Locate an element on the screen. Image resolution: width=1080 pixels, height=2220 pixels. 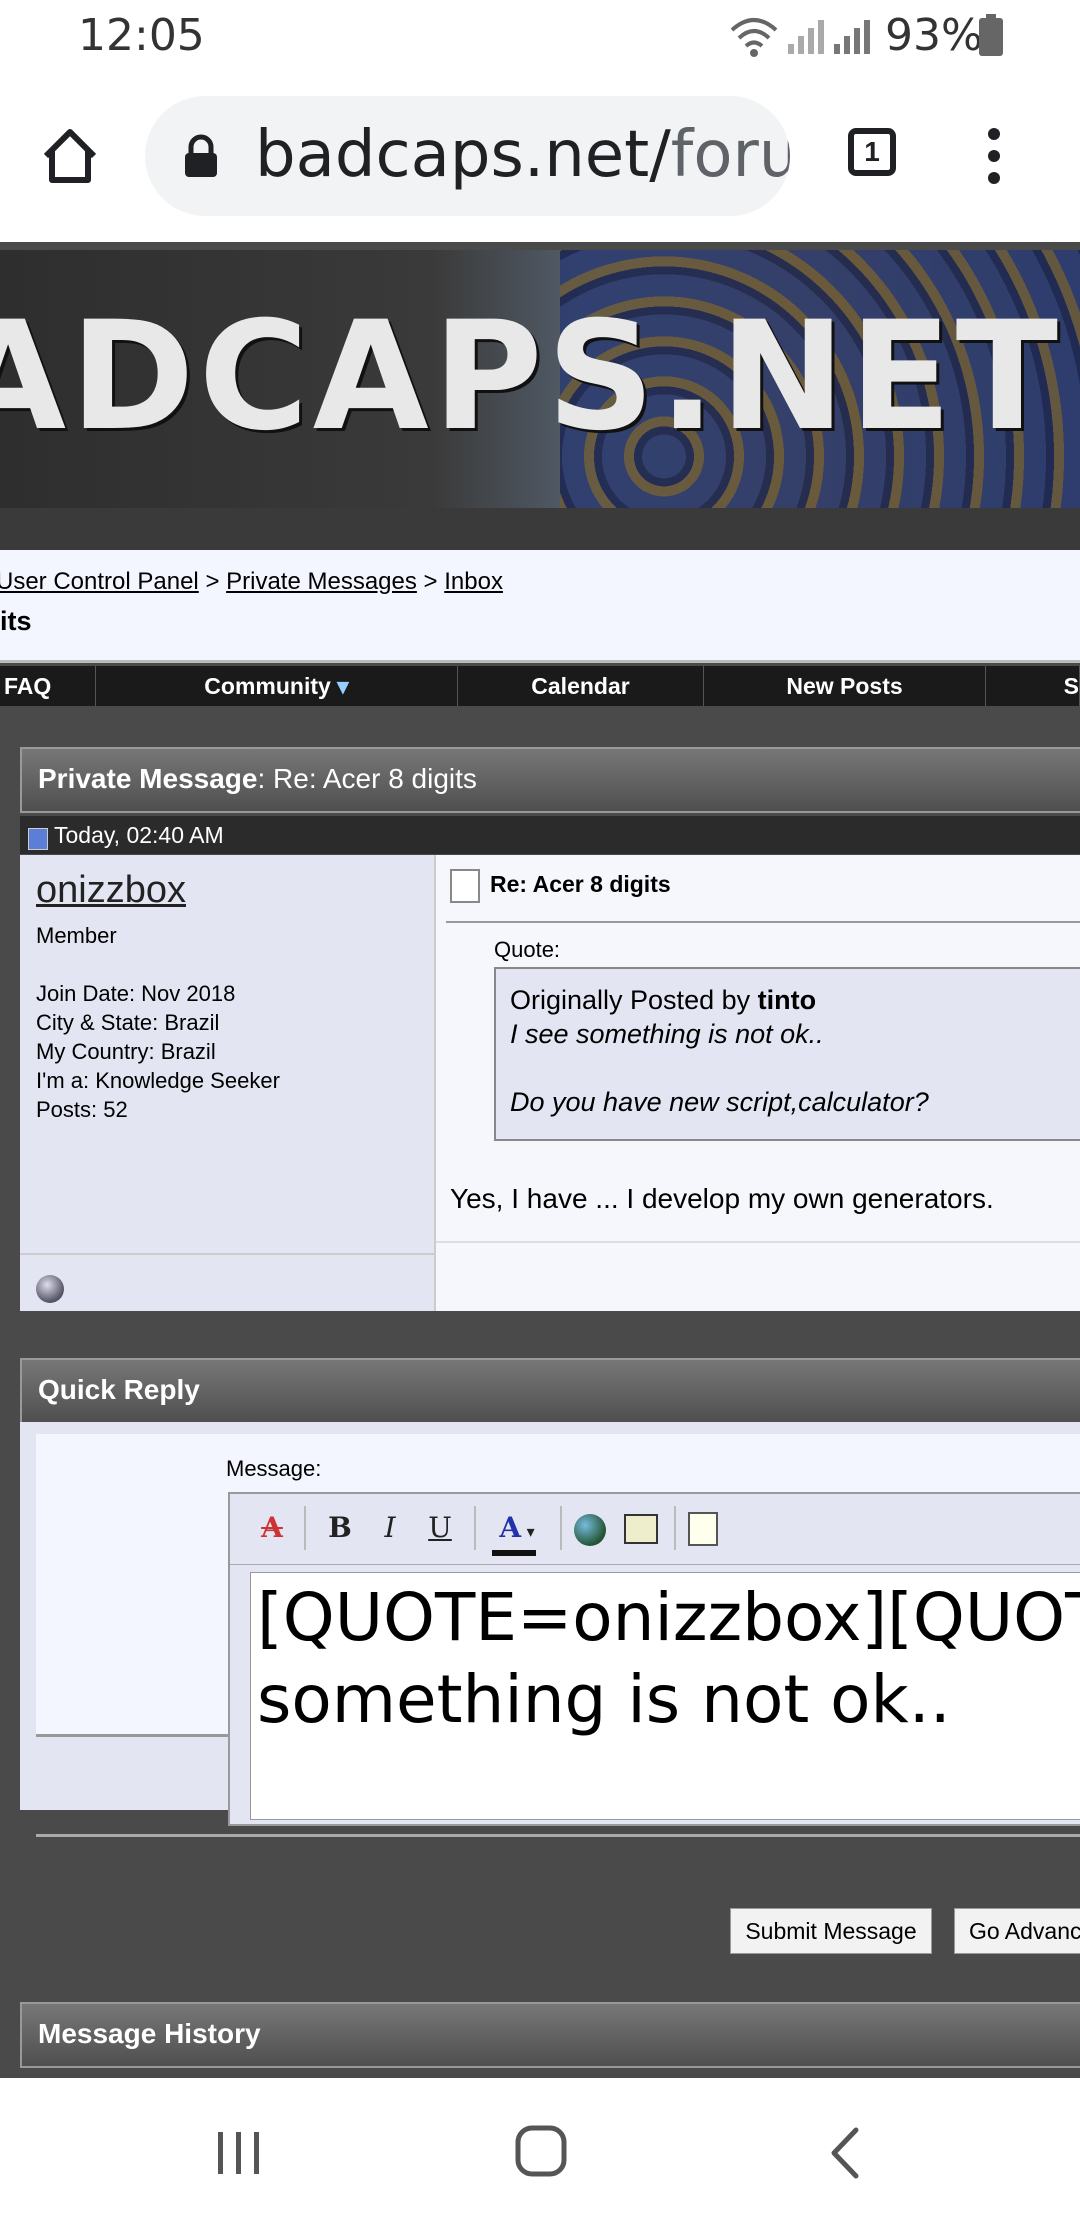
site-banner: ADCAPS.NET is located at coordinates (540, 379).